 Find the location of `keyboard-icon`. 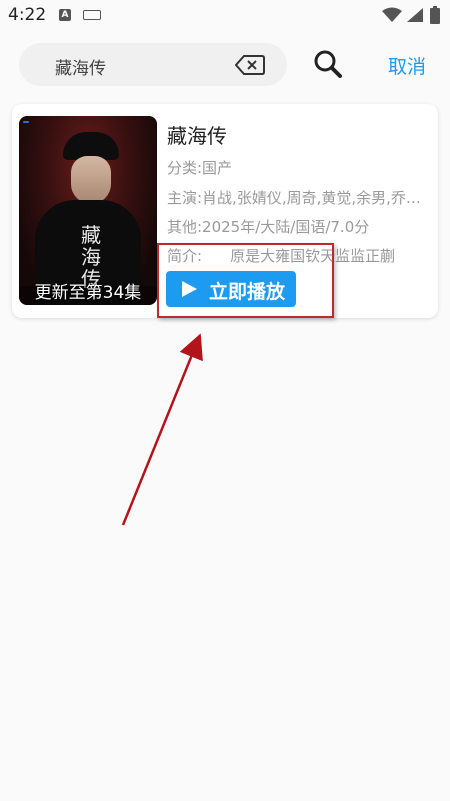

keyboard-icon is located at coordinates (92, 15).